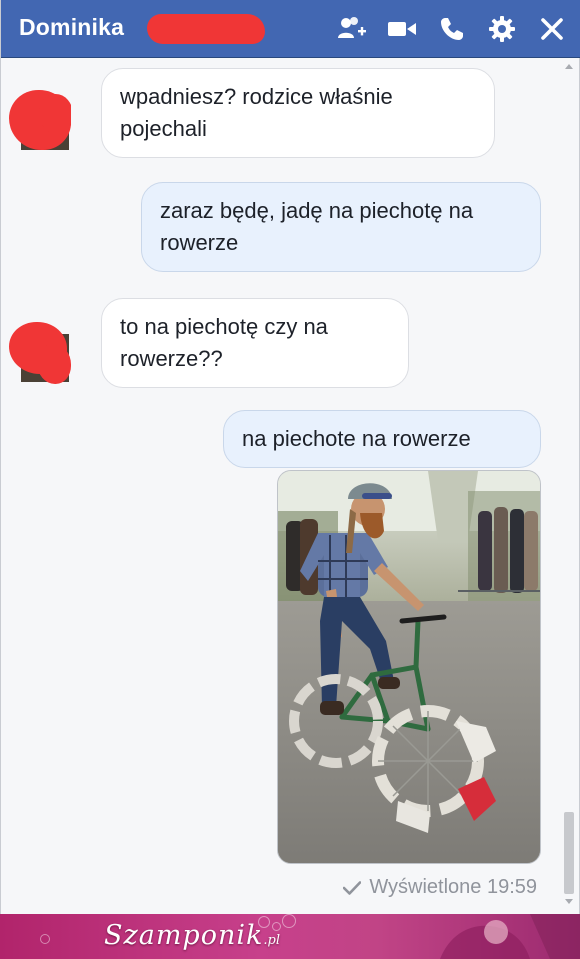 The height and width of the screenshot is (959, 580). What do you see at coordinates (352, 887) in the screenshot?
I see `checkmark-icon` at bounding box center [352, 887].